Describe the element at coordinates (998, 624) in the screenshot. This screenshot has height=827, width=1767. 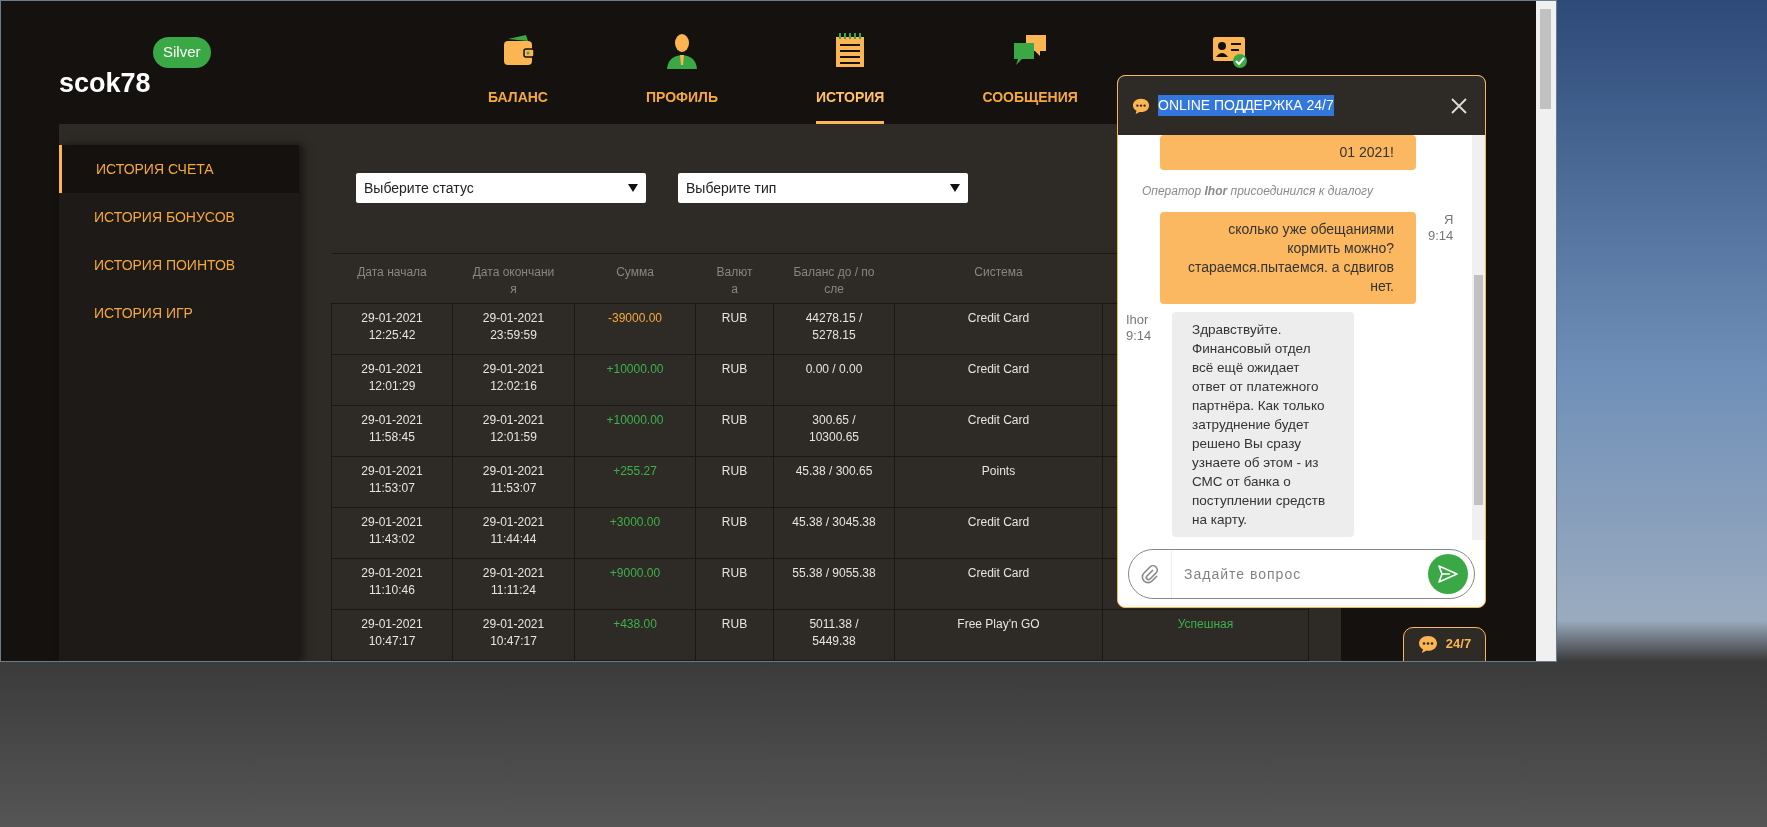
I see `system-cell: Free Play'n GO` at that location.